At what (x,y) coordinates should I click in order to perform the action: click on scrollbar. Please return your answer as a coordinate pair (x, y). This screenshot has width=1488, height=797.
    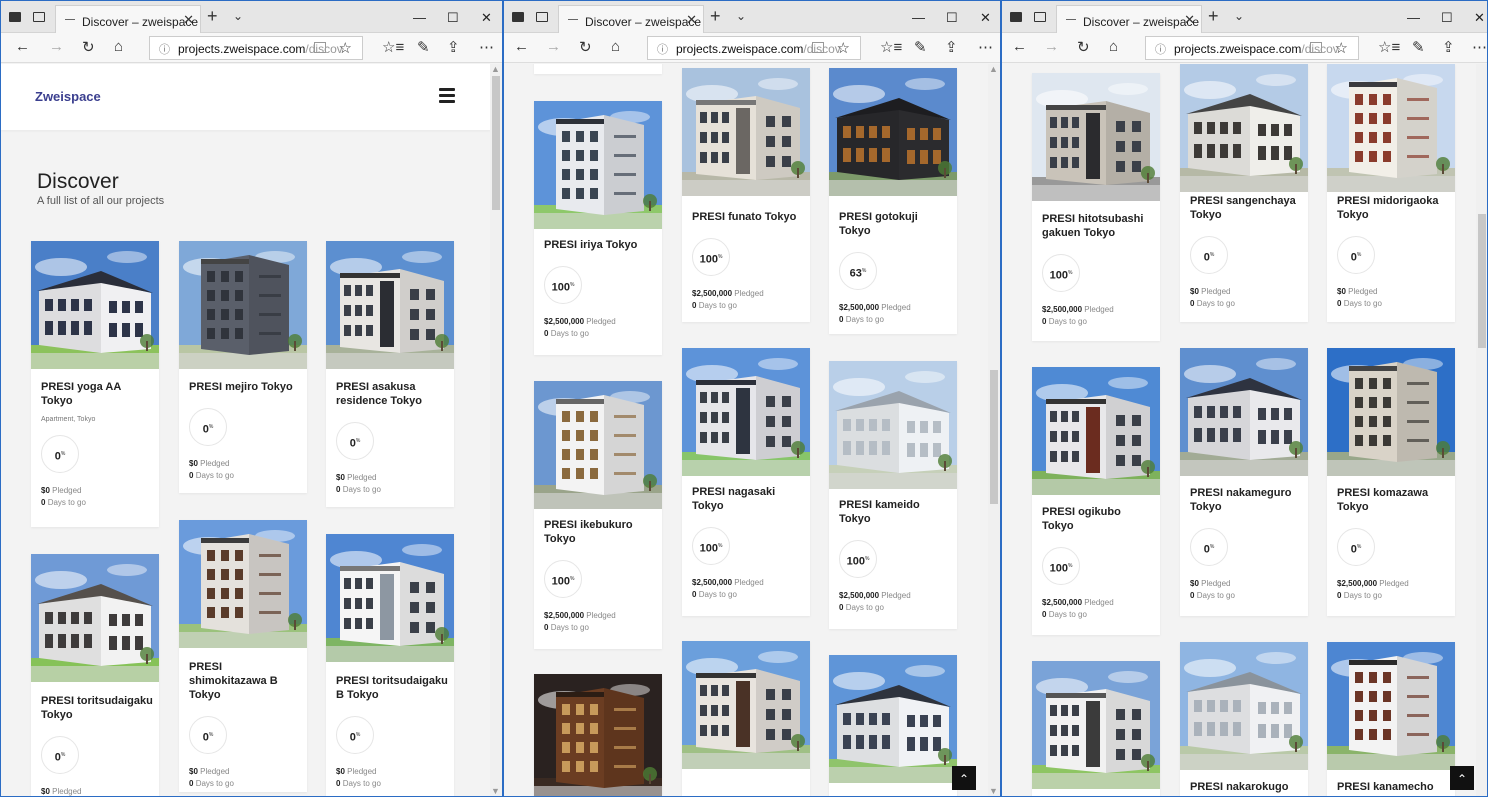
    Looking at the image, I should click on (1481, 430).